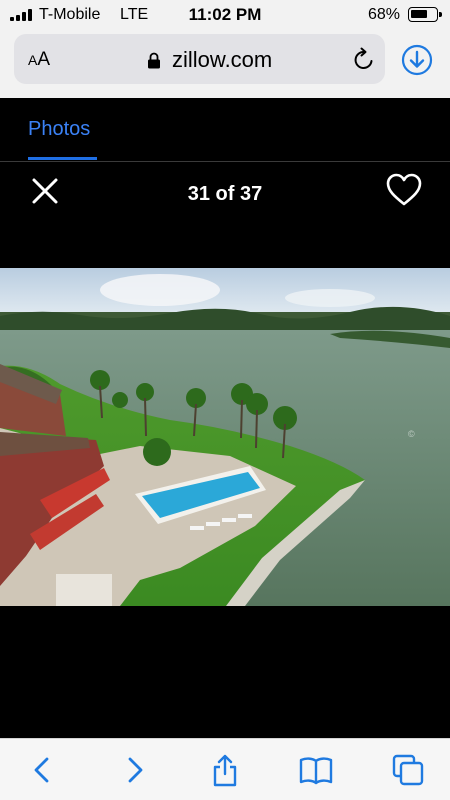 This screenshot has width=450, height=800. What do you see at coordinates (384, 14) in the screenshot?
I see `battery-percentage: 68%` at bounding box center [384, 14].